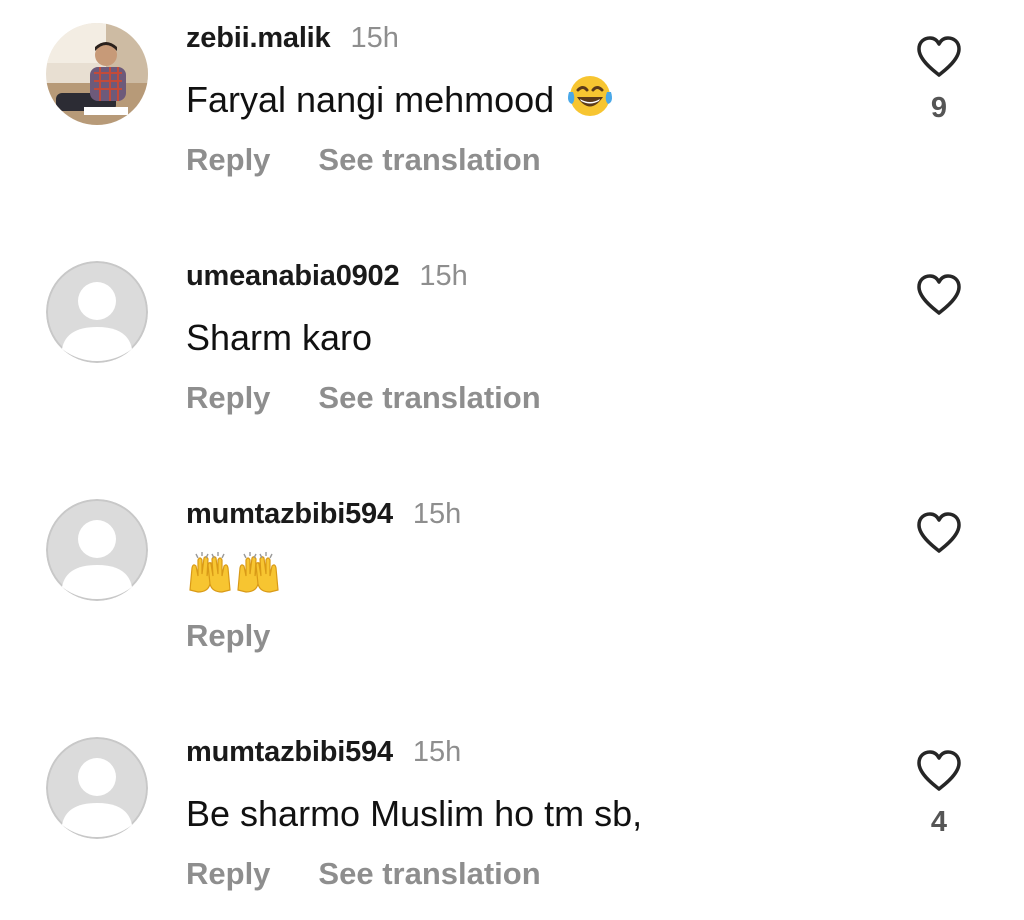 The width and height of the screenshot is (1024, 920). I want to click on comment-text, so click(234, 576).